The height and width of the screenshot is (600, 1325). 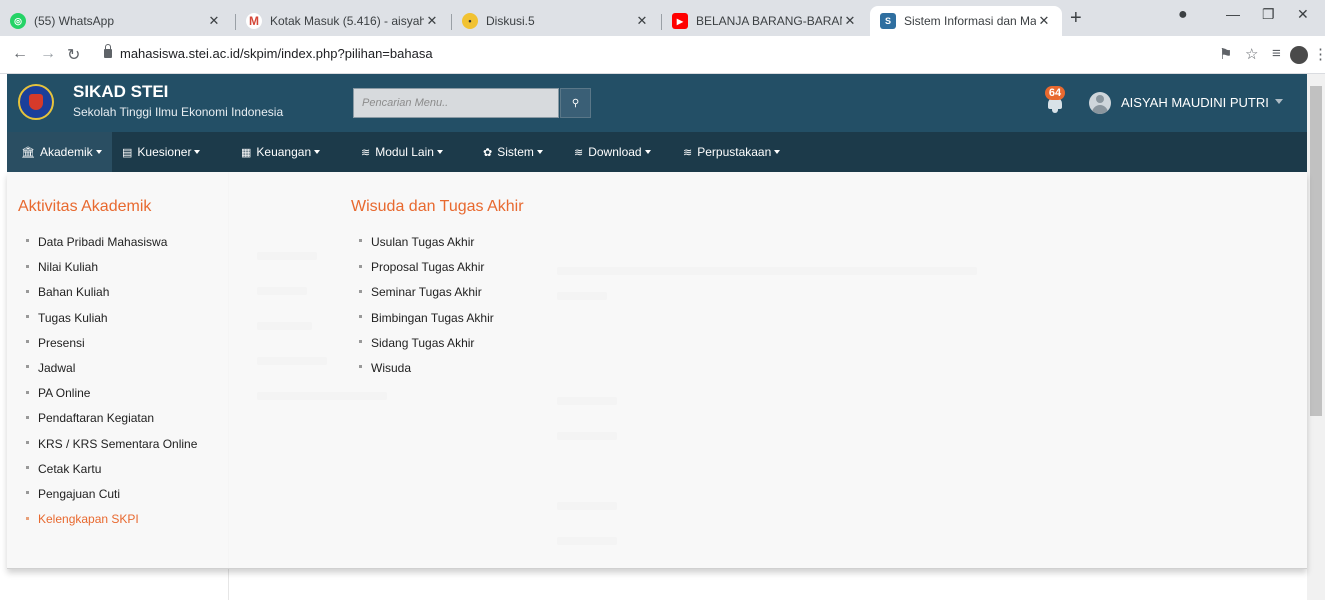 What do you see at coordinates (769, 21) in the screenshot?
I see `tab-title: BELANJA BARANG-BARANG` at bounding box center [769, 21].